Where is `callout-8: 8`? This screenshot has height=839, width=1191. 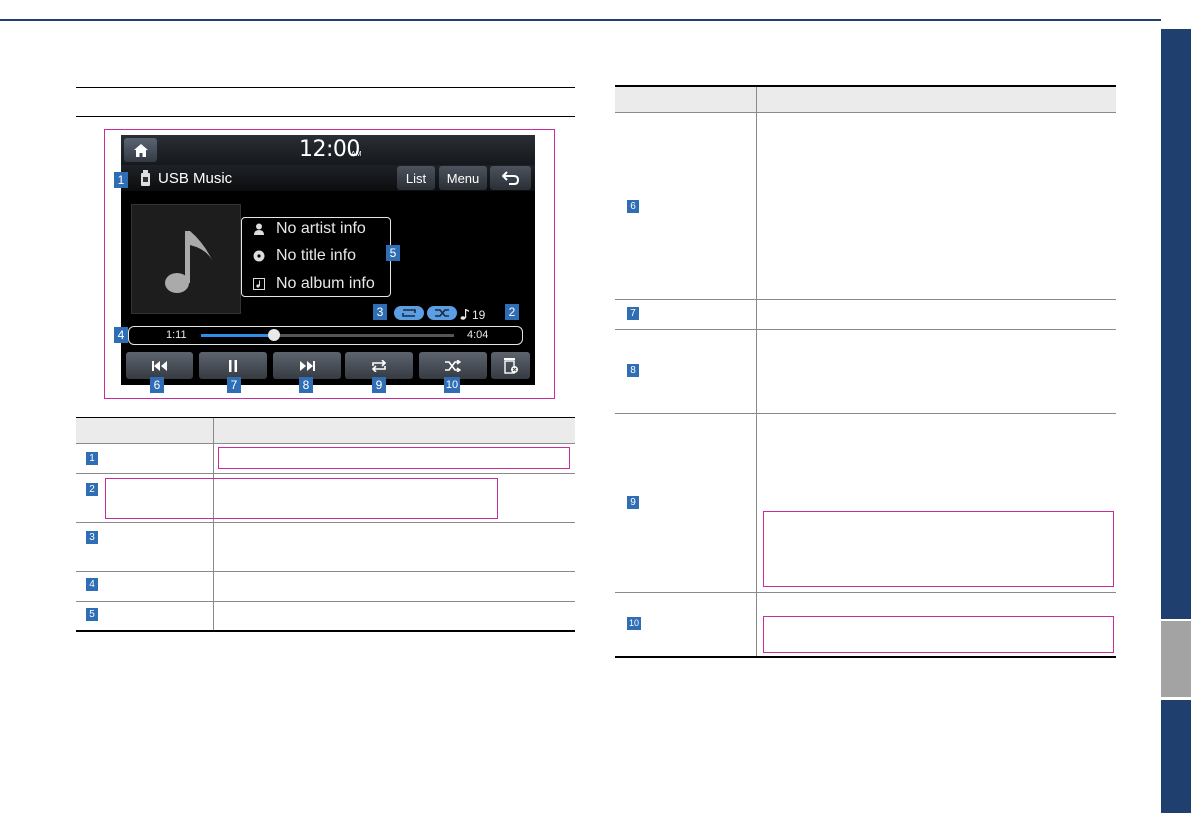
callout-8: 8 is located at coordinates (306, 385).